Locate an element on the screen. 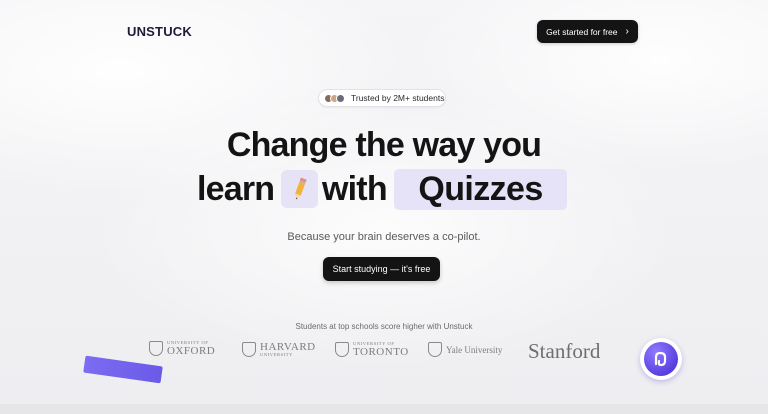 The width and height of the screenshot is (768, 414). harvard-logo: HARVARD UNIVERSITY is located at coordinates (279, 350).